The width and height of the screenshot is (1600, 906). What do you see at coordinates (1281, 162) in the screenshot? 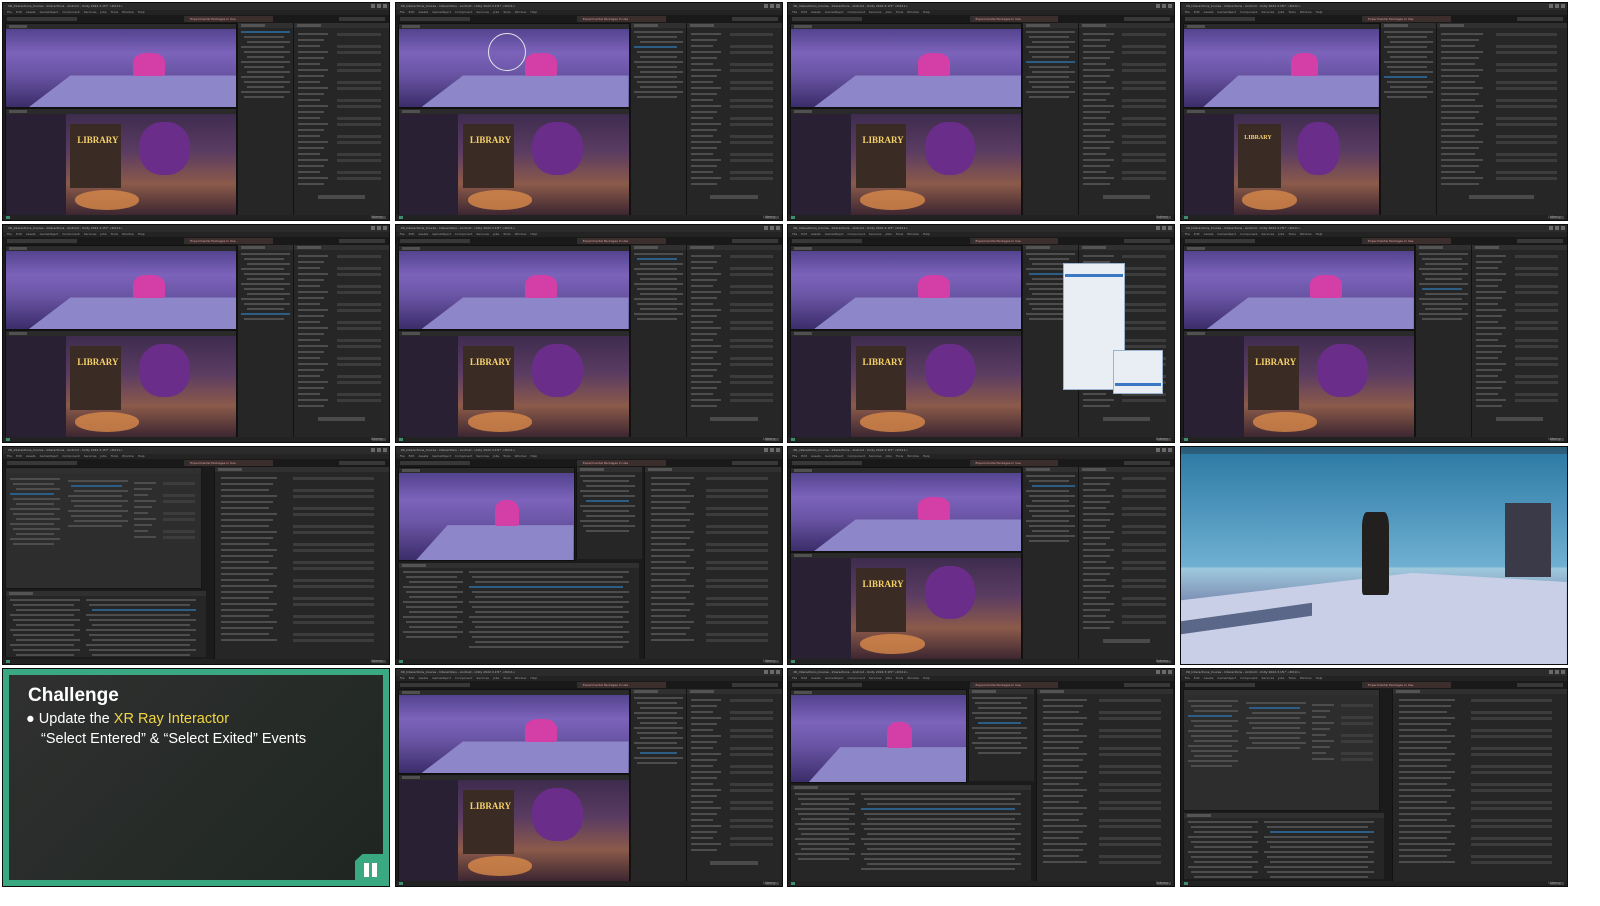
I see `game-view: LIBRARY` at bounding box center [1281, 162].